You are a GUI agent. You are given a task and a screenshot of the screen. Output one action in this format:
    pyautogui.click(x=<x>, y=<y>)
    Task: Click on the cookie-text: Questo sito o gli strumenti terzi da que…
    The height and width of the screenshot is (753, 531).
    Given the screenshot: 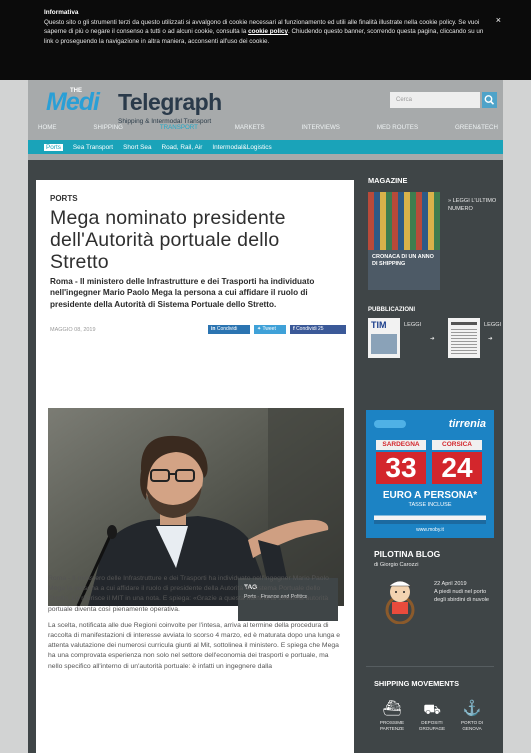 What is the action you would take?
    pyautogui.click(x=265, y=32)
    